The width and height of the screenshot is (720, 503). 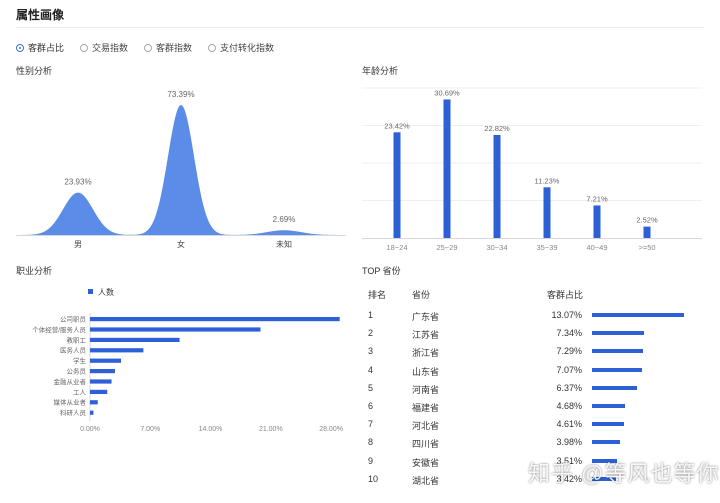 What do you see at coordinates (34, 71) in the screenshot?
I see `gender-section-title: 性别分析` at bounding box center [34, 71].